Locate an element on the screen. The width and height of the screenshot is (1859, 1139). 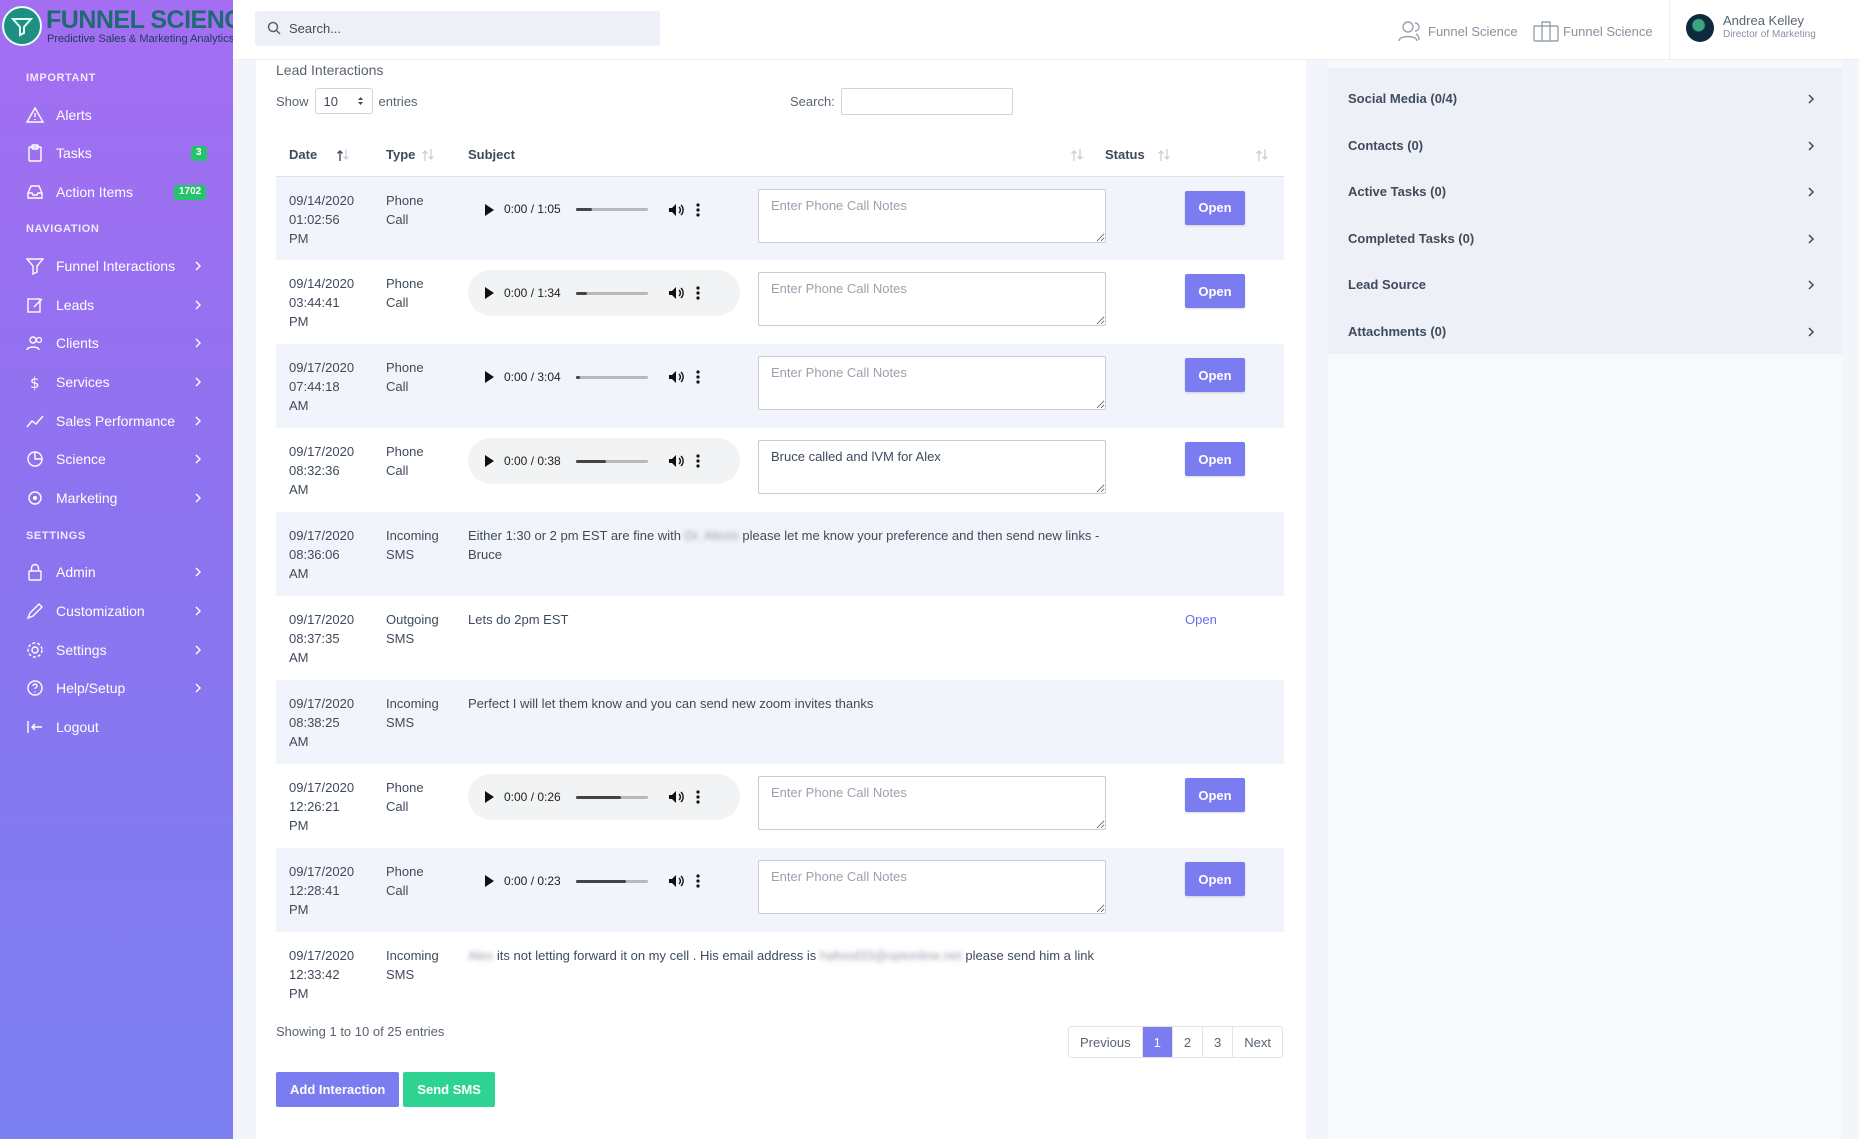
audio-player: 0:00 / 0:26 is located at coordinates (604, 797).